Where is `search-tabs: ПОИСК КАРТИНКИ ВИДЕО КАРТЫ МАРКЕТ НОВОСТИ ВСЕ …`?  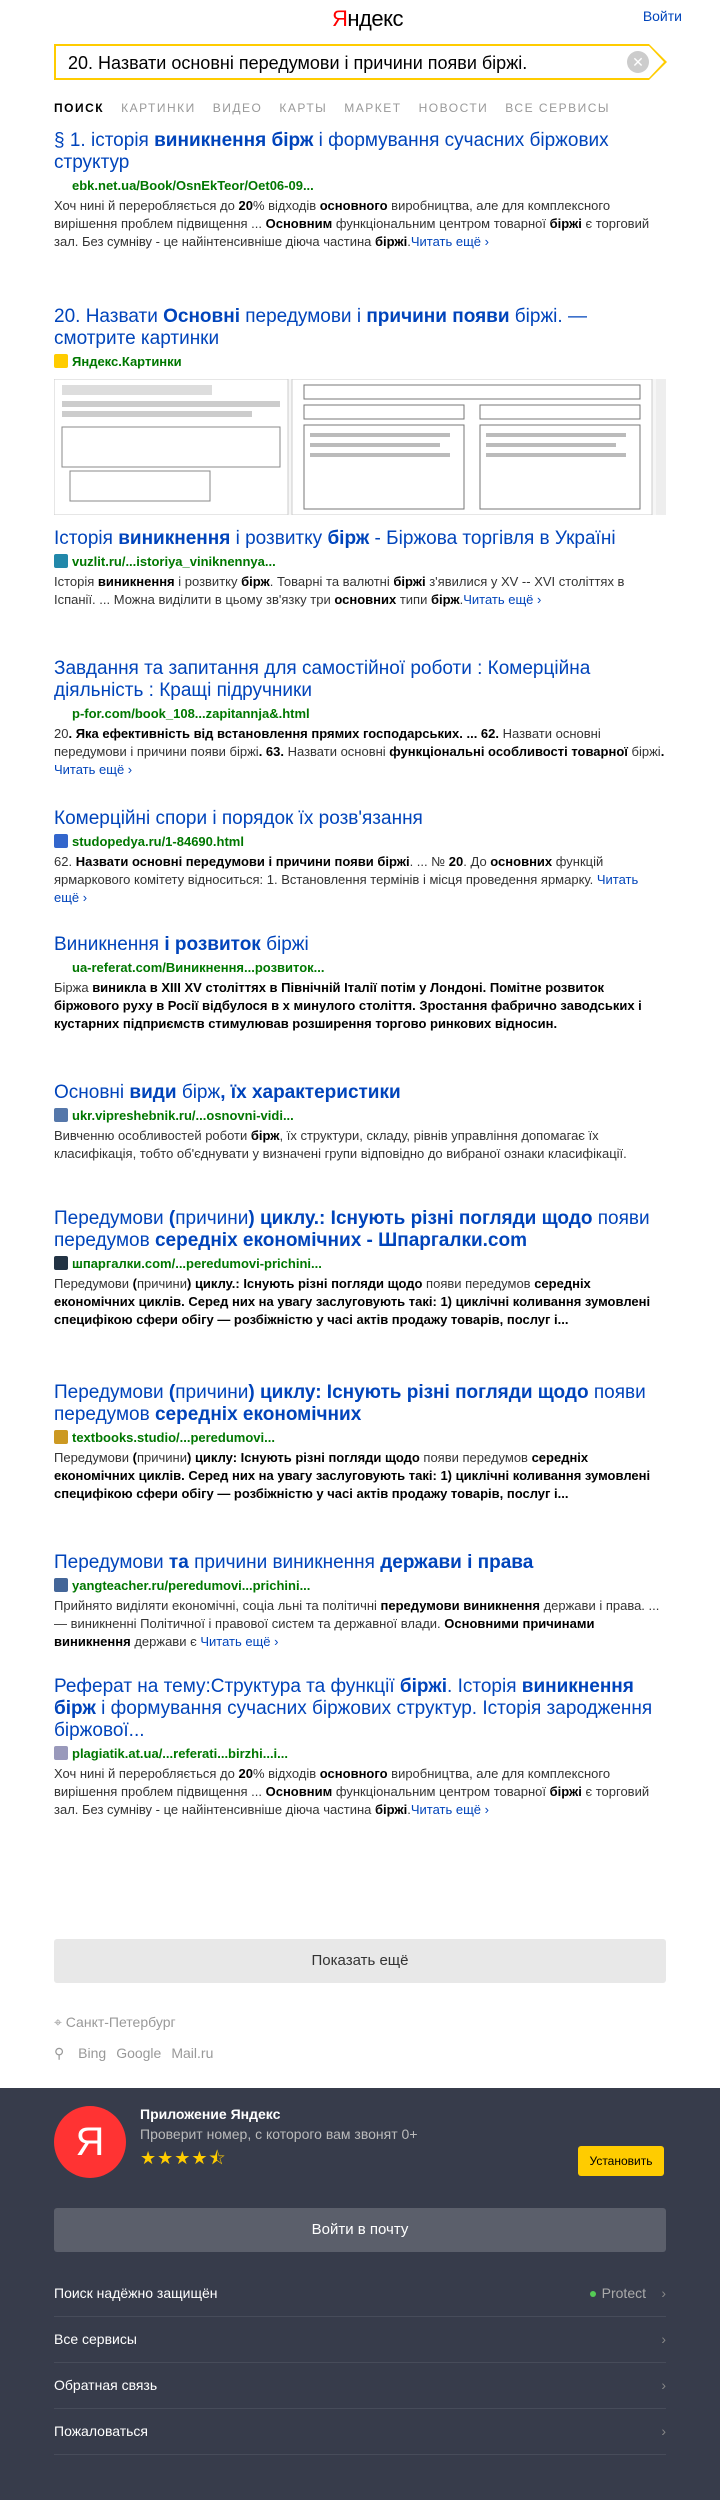
search-tabs: ПОИСК КАРТИНКИ ВИДЕО КАРТЫ МАРКЕТ НОВОСТИ ВСЕ … is located at coordinates (340, 108).